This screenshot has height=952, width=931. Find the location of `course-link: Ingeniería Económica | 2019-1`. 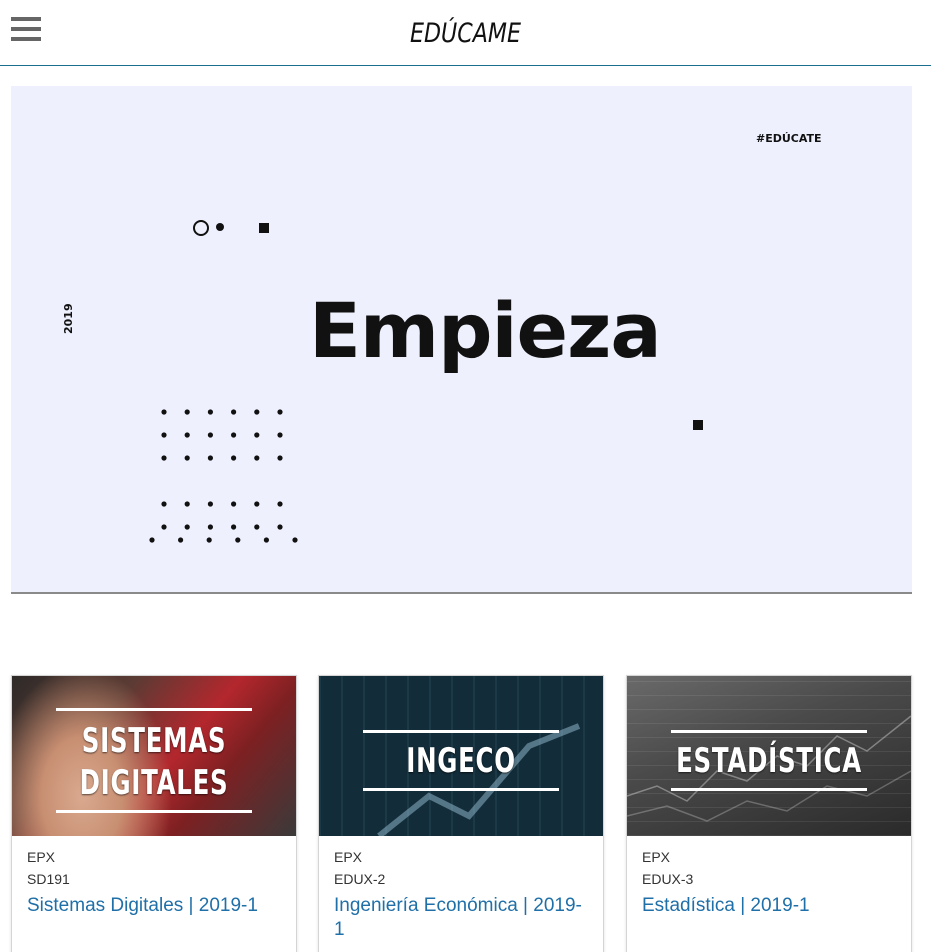

course-link: Ingeniería Económica | 2019-1 is located at coordinates (461, 918).